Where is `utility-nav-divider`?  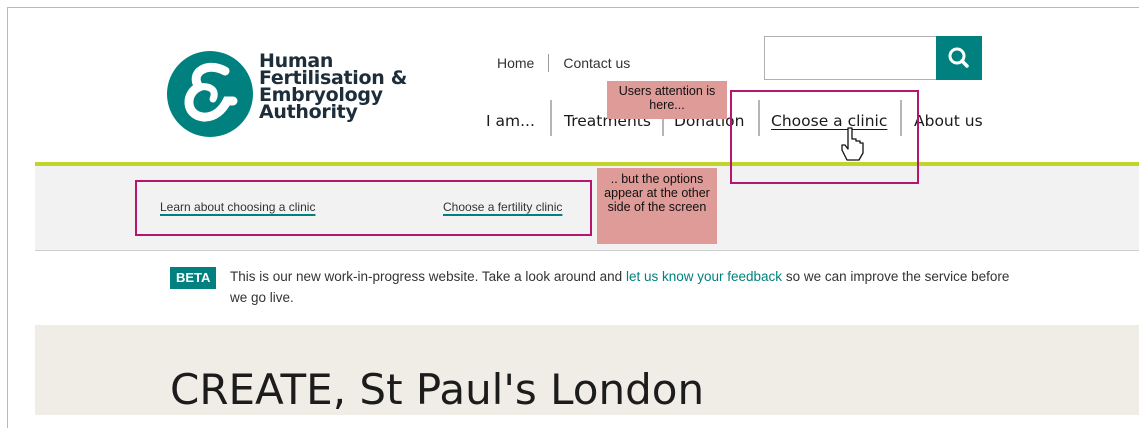 utility-nav-divider is located at coordinates (549, 63).